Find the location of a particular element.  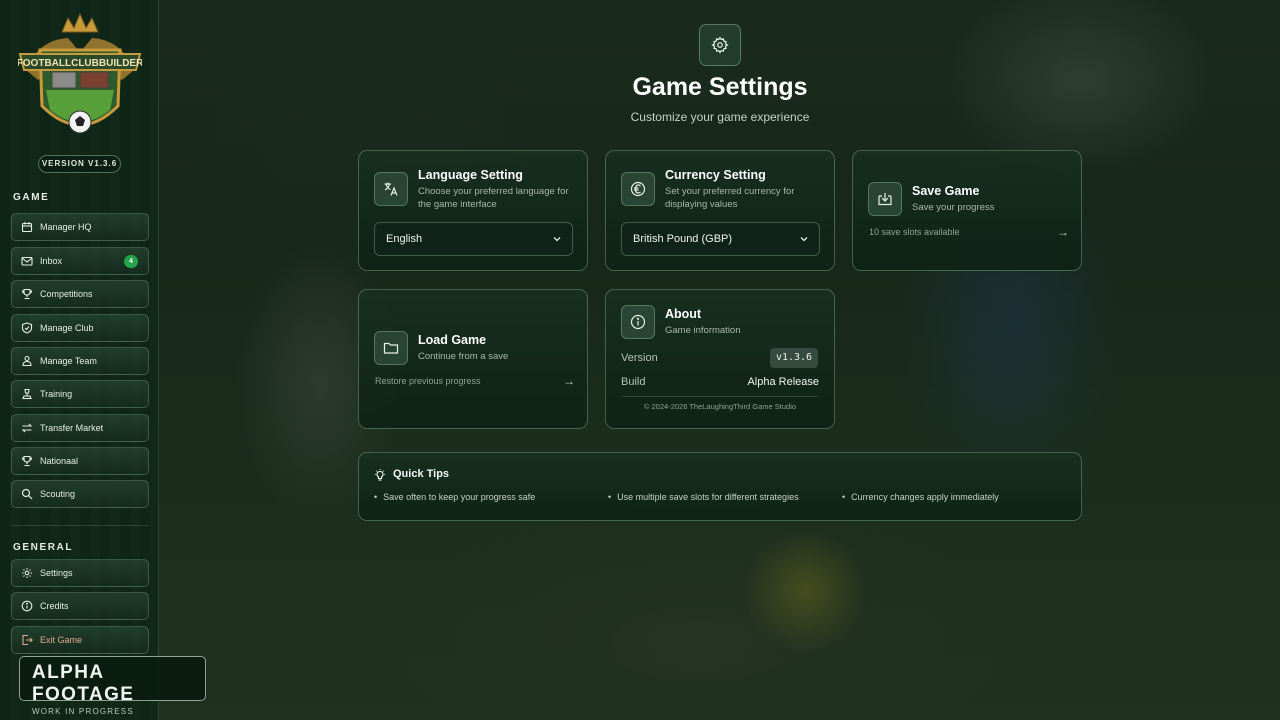

sidebar-item-label: Scouting is located at coordinates (58, 494).